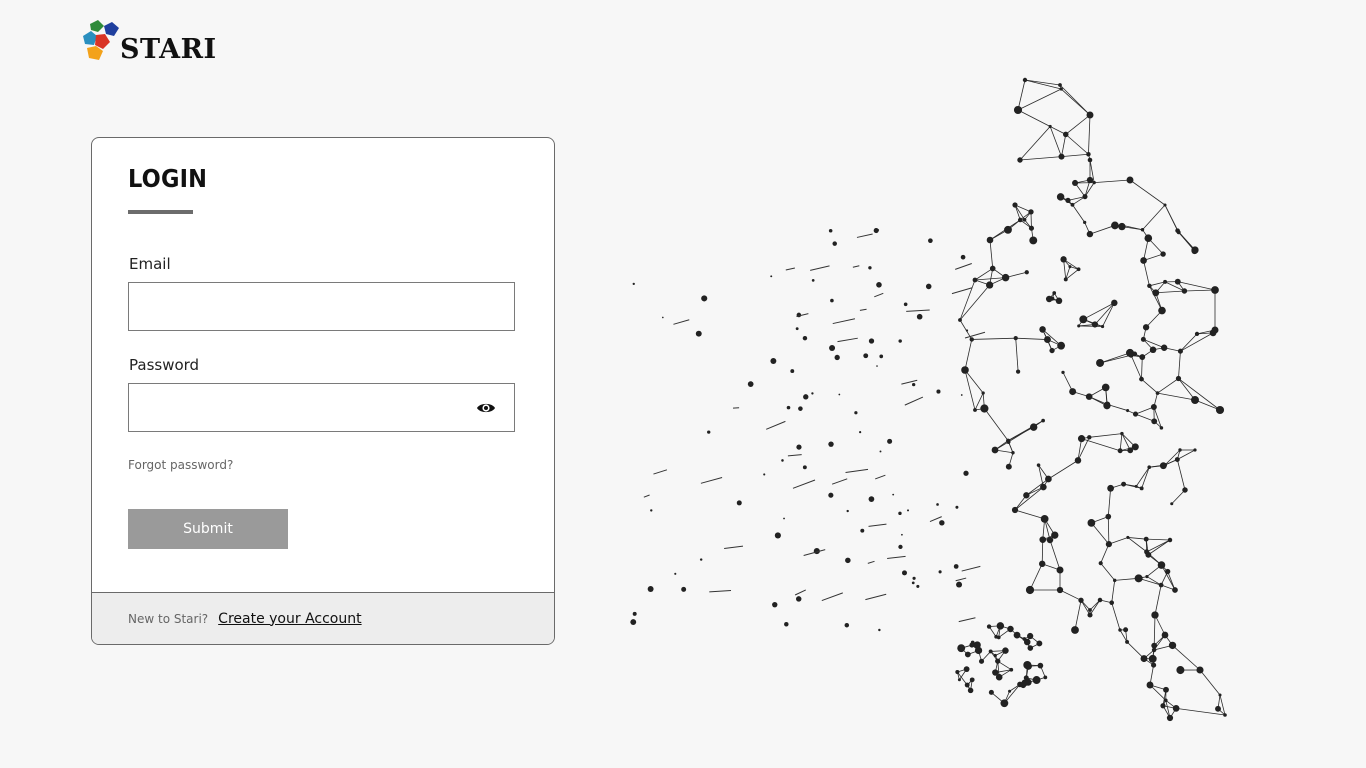 Image resolution: width=1366 pixels, height=768 pixels. What do you see at coordinates (486, 408) in the screenshot?
I see `eye-icon` at bounding box center [486, 408].